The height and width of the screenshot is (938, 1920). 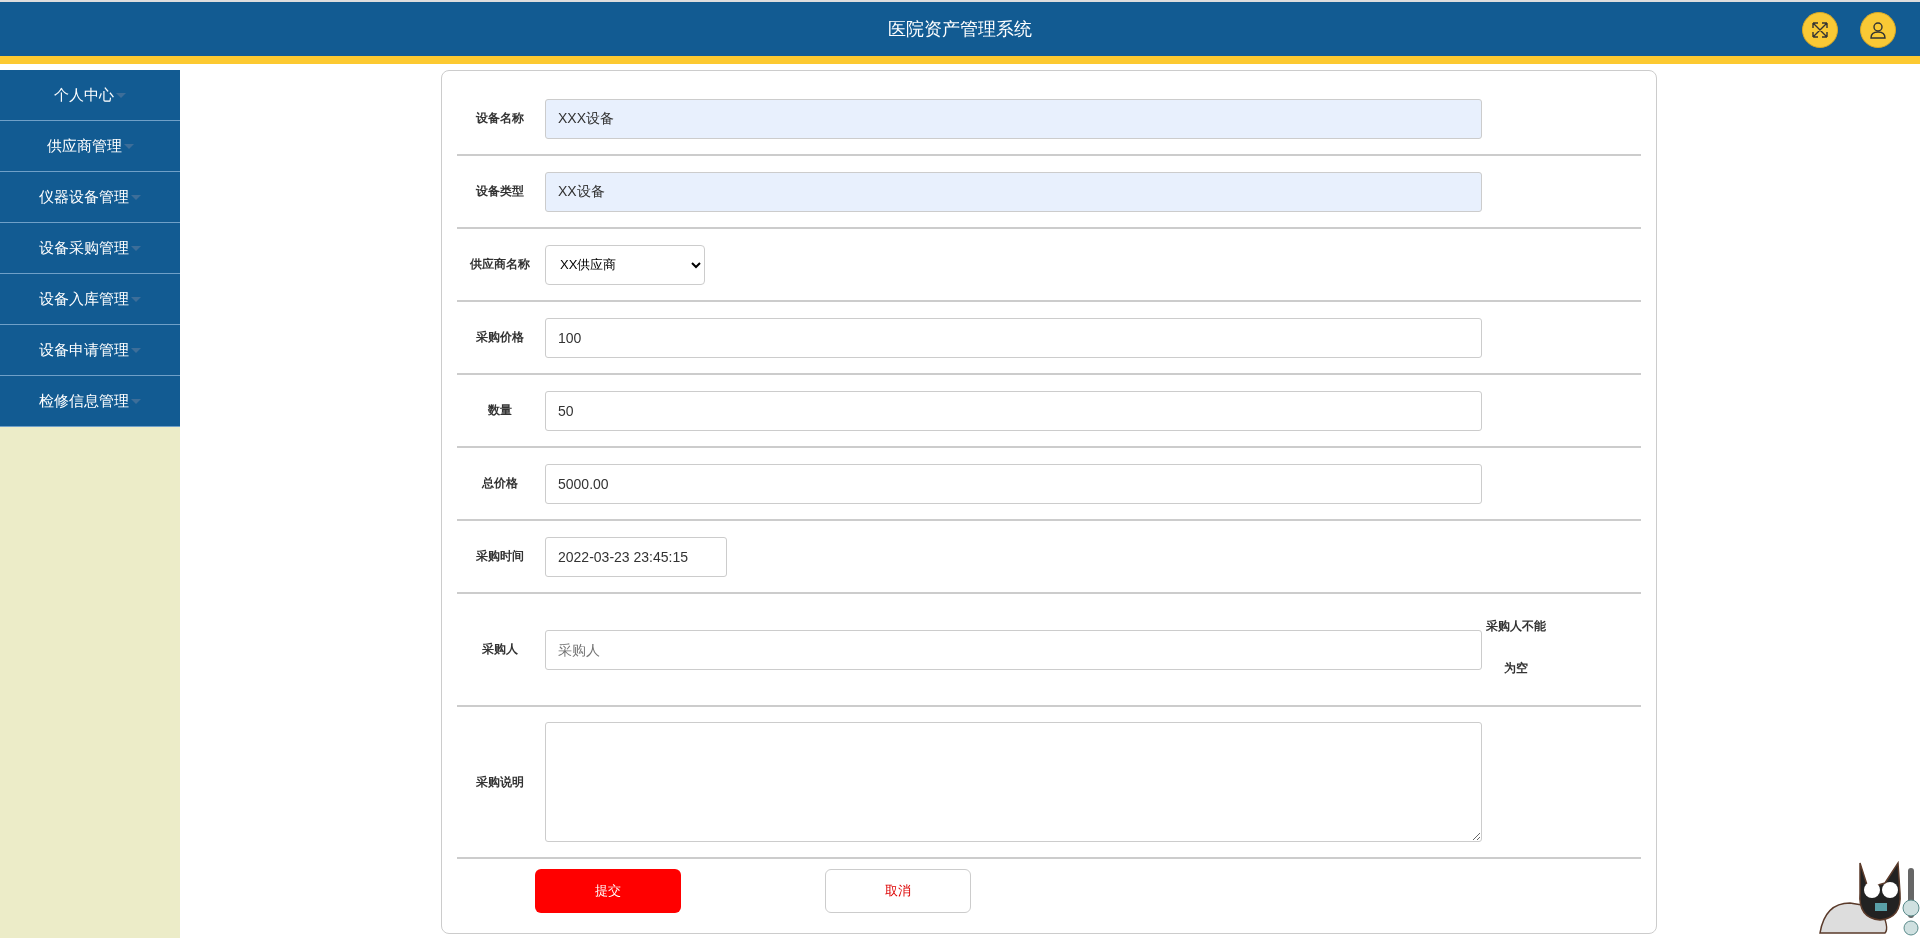 I want to click on input-field: 5000.00, so click(x=1013, y=483).